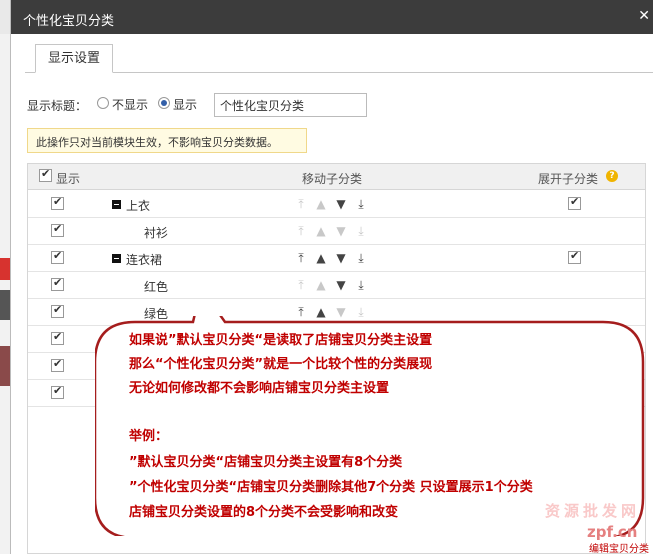  Describe the element at coordinates (130, 104) in the screenshot. I see `radio-hide-title-label: 不显示` at that location.